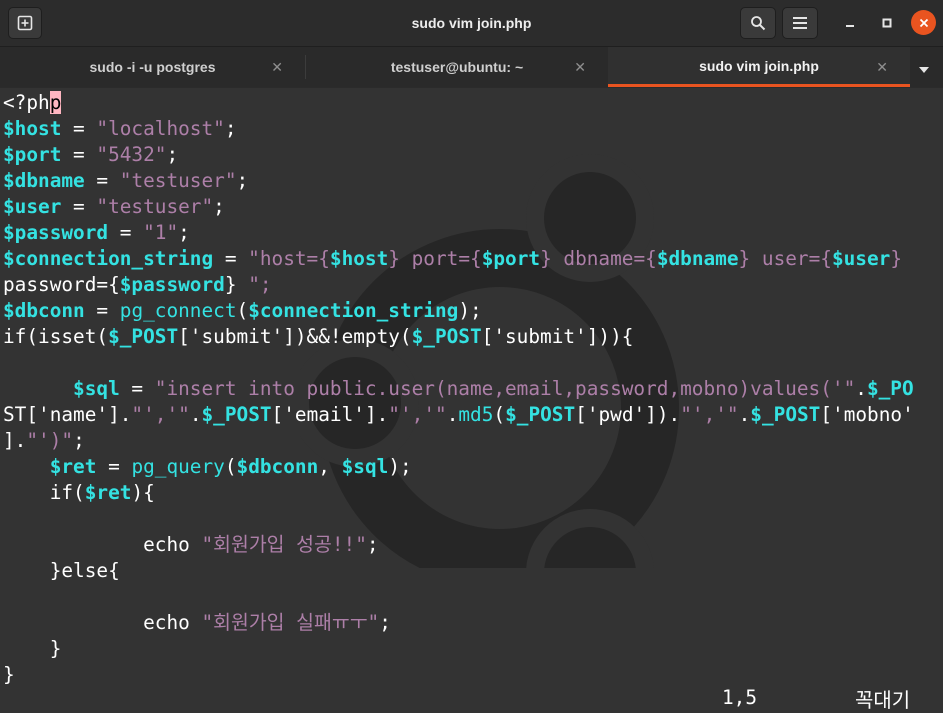 The width and height of the screenshot is (943, 713). I want to click on tab-label: testuser@ubuntu: ~, so click(457, 67).